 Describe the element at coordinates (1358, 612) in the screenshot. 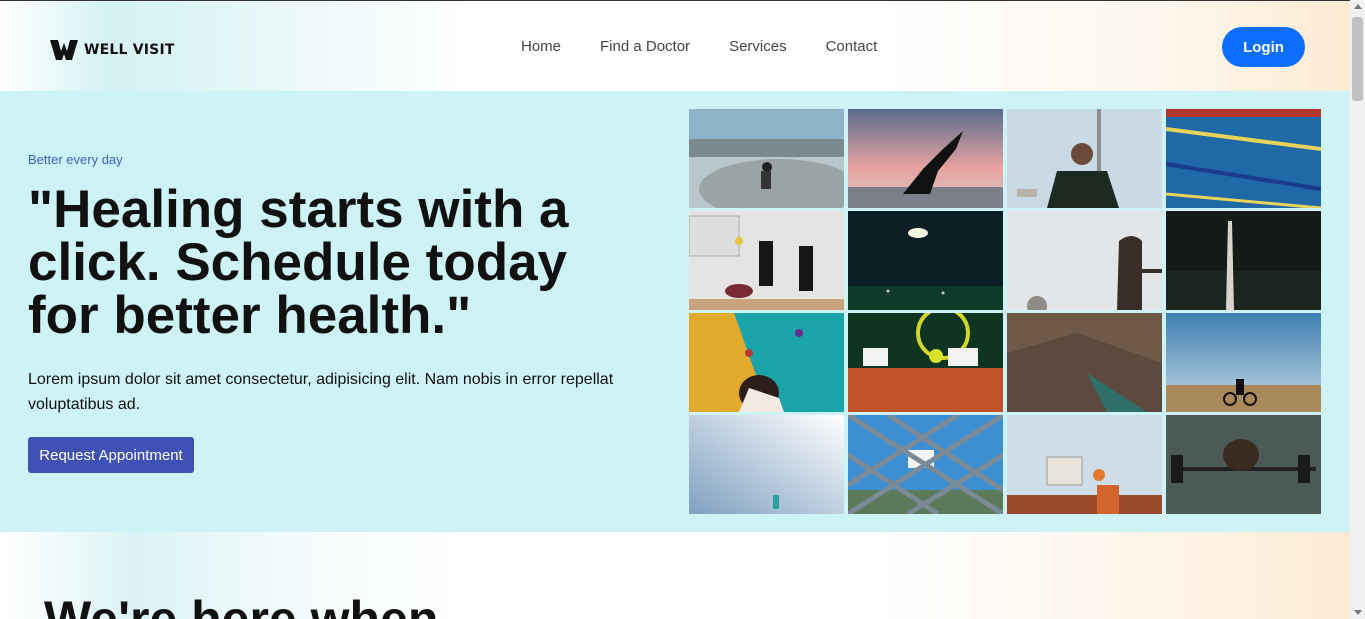

I see `scroll-down-arrow-icon` at that location.